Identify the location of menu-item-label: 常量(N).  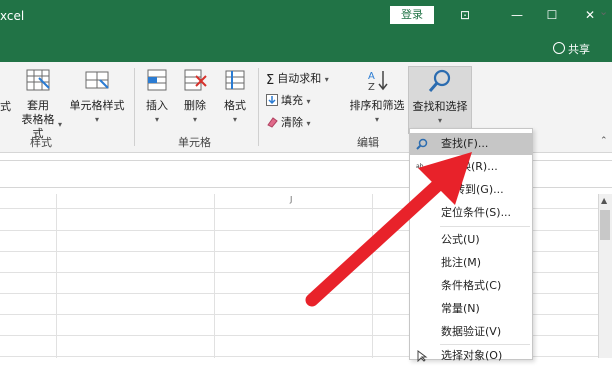
(460, 308).